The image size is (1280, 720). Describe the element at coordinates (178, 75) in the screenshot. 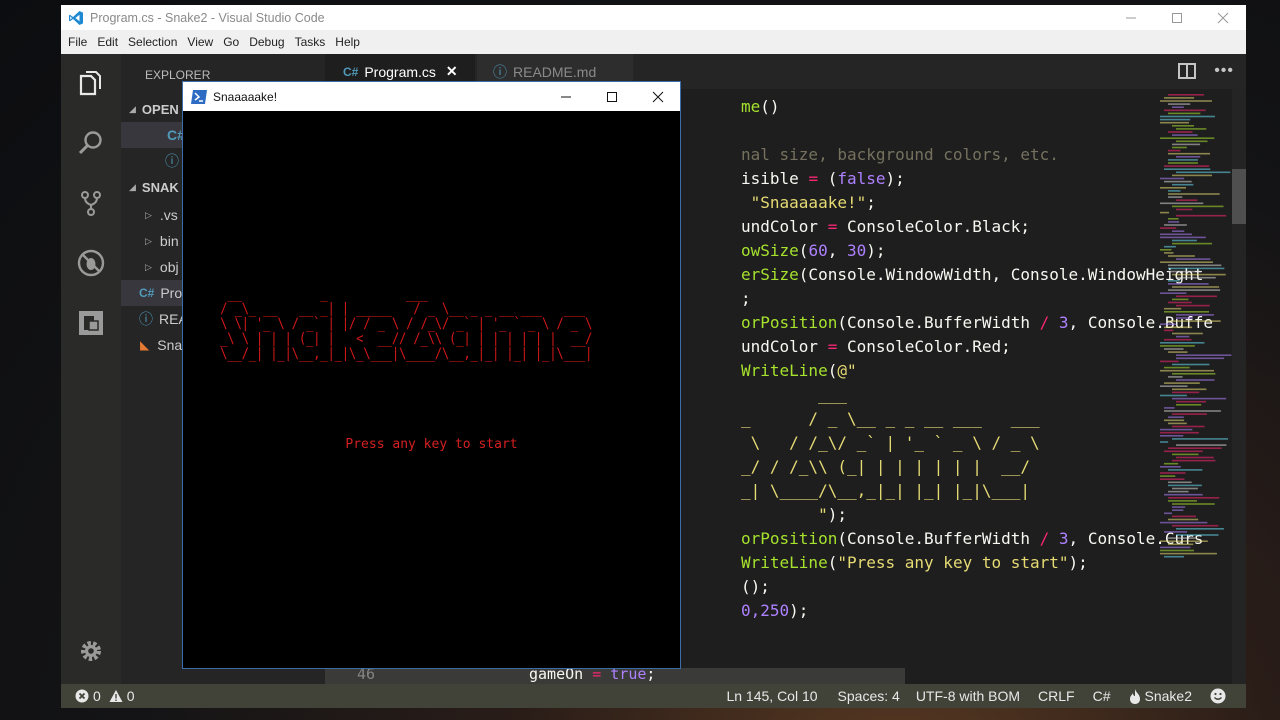

I see `explorer-header: EXPLORER` at that location.